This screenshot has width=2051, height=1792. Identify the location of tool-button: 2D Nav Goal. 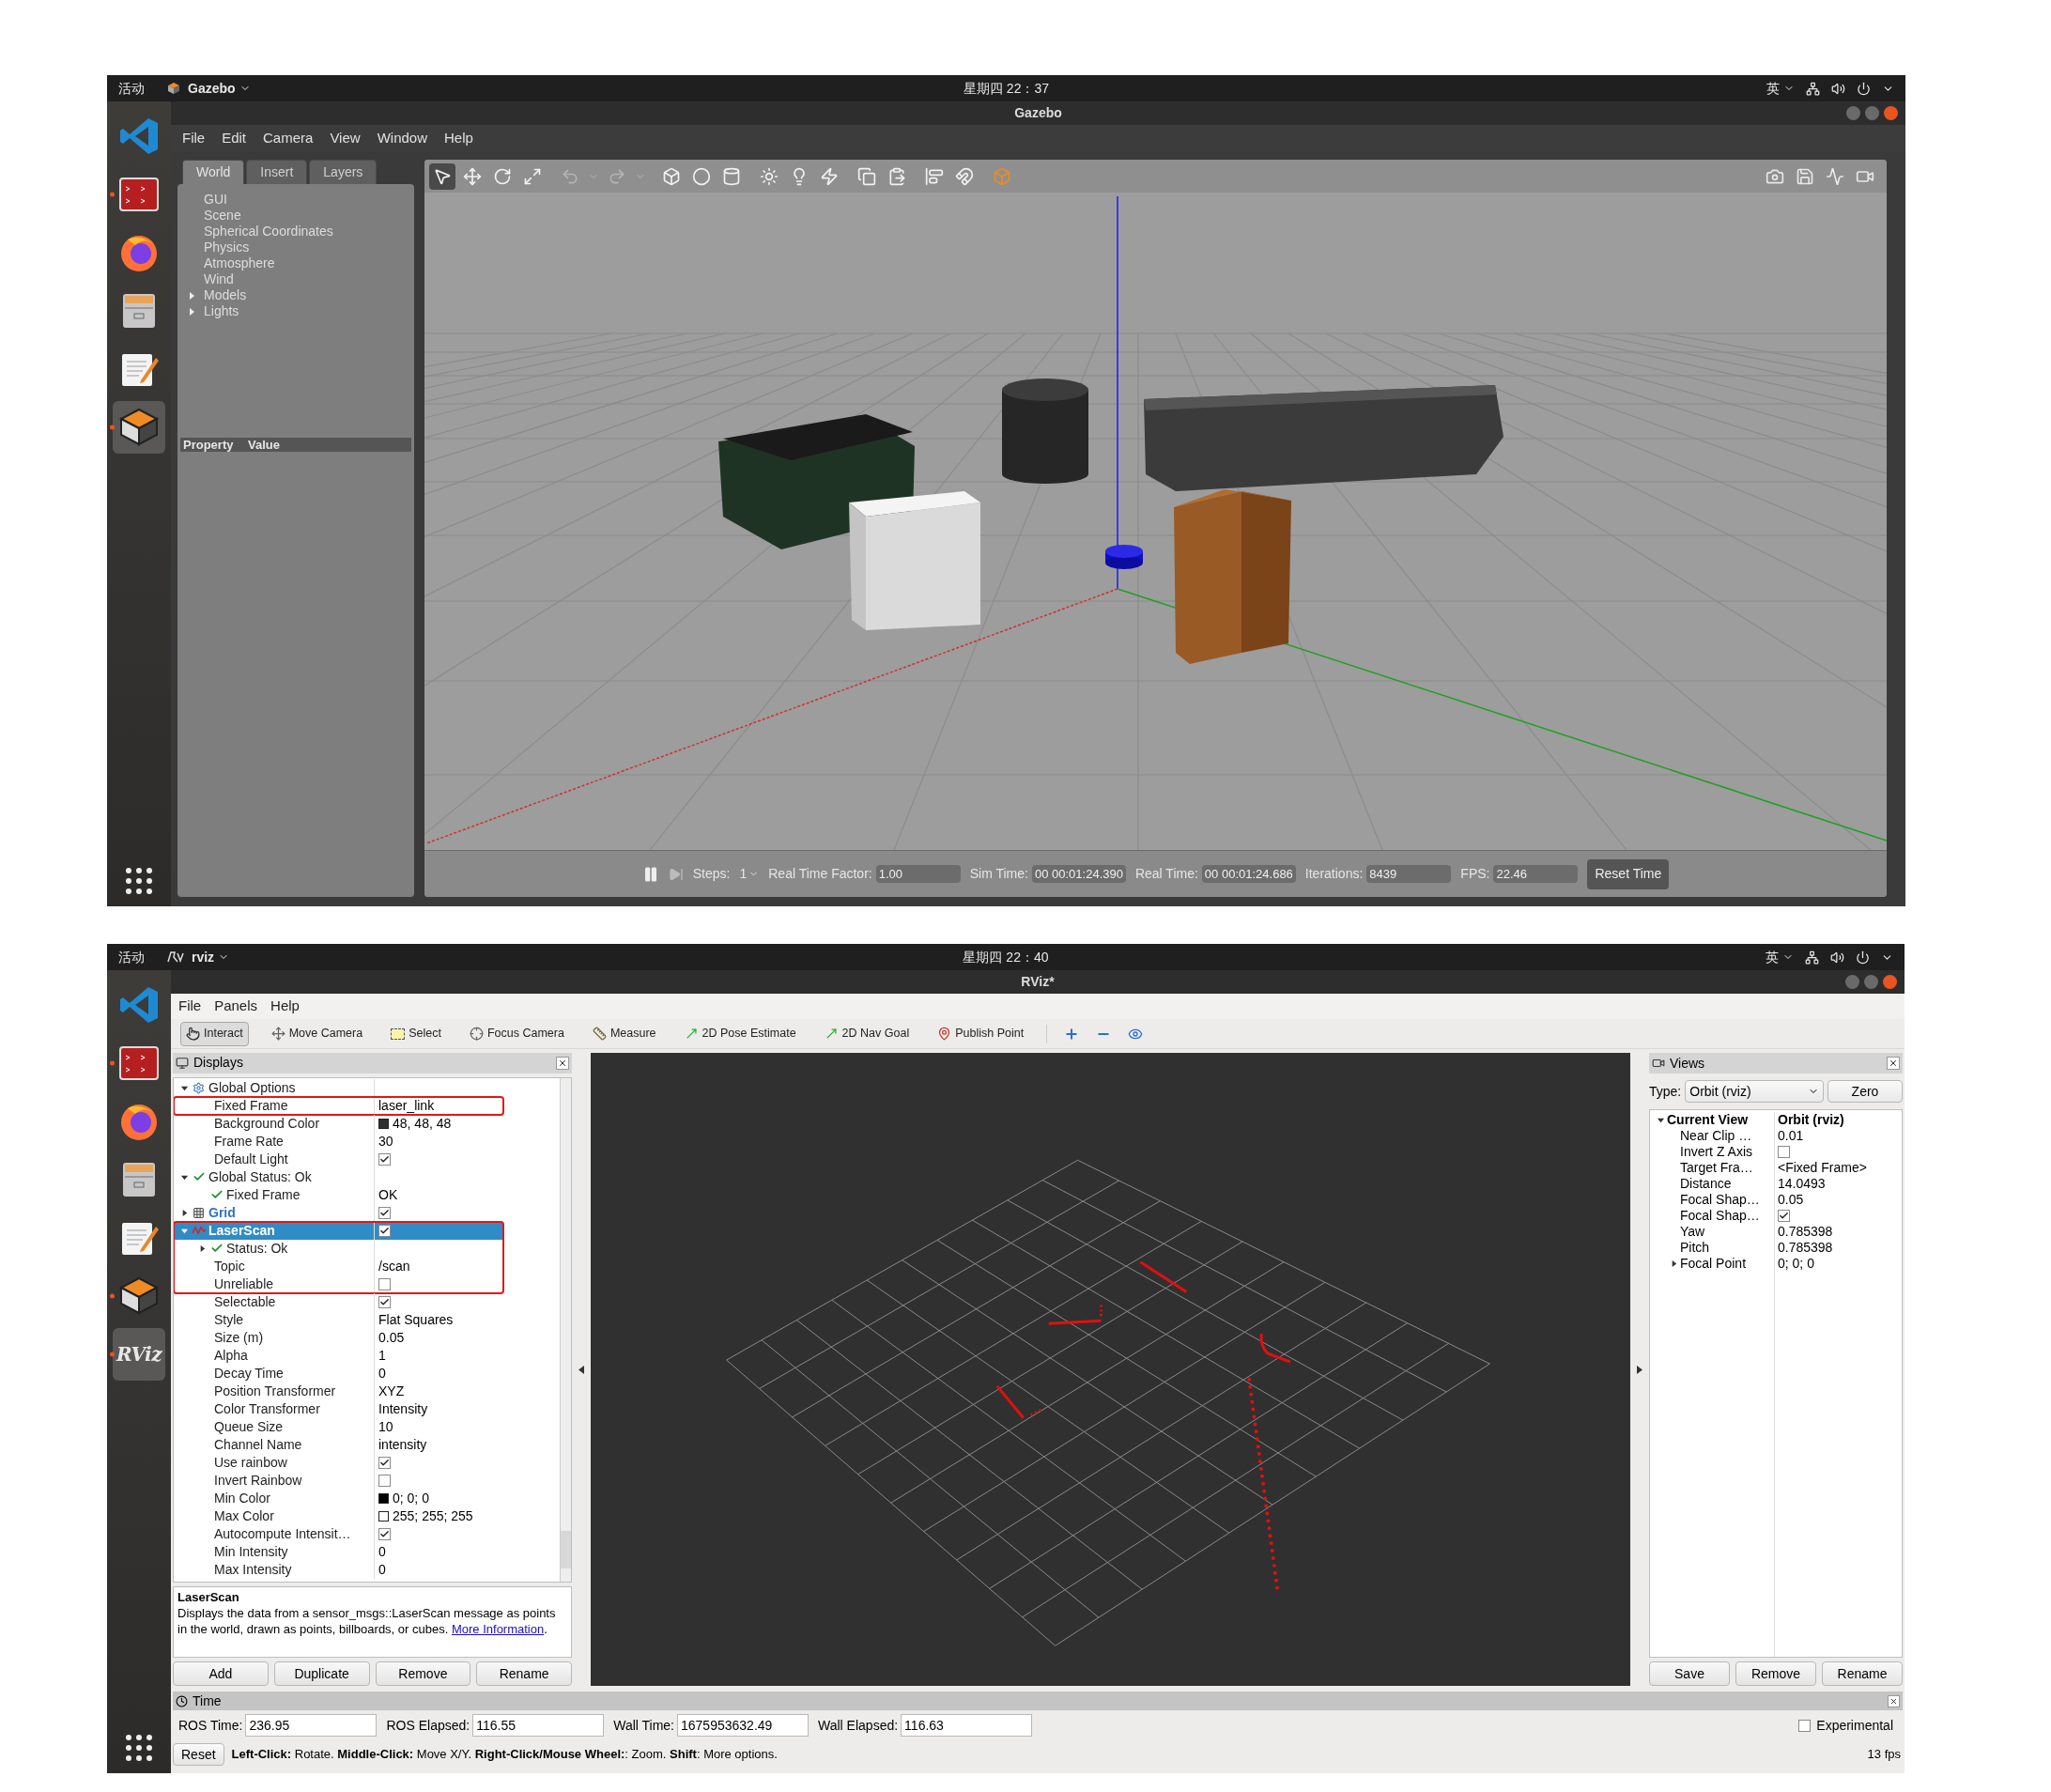
(867, 1033).